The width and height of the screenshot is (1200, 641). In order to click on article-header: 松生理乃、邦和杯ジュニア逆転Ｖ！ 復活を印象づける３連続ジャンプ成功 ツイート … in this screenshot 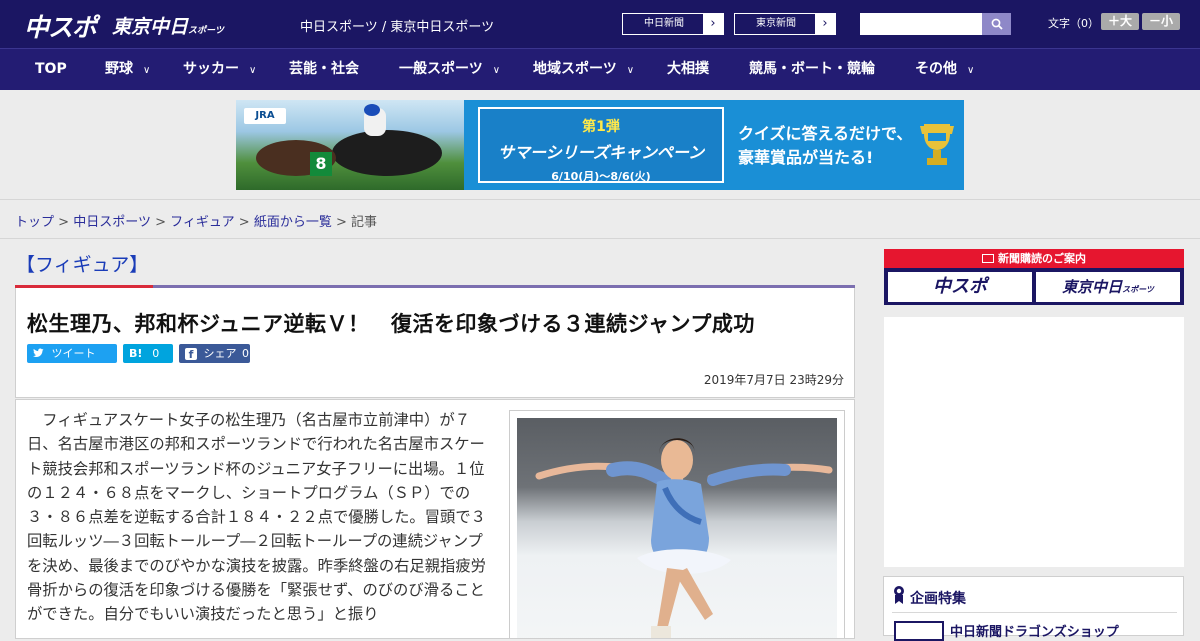, I will do `click(435, 343)`.